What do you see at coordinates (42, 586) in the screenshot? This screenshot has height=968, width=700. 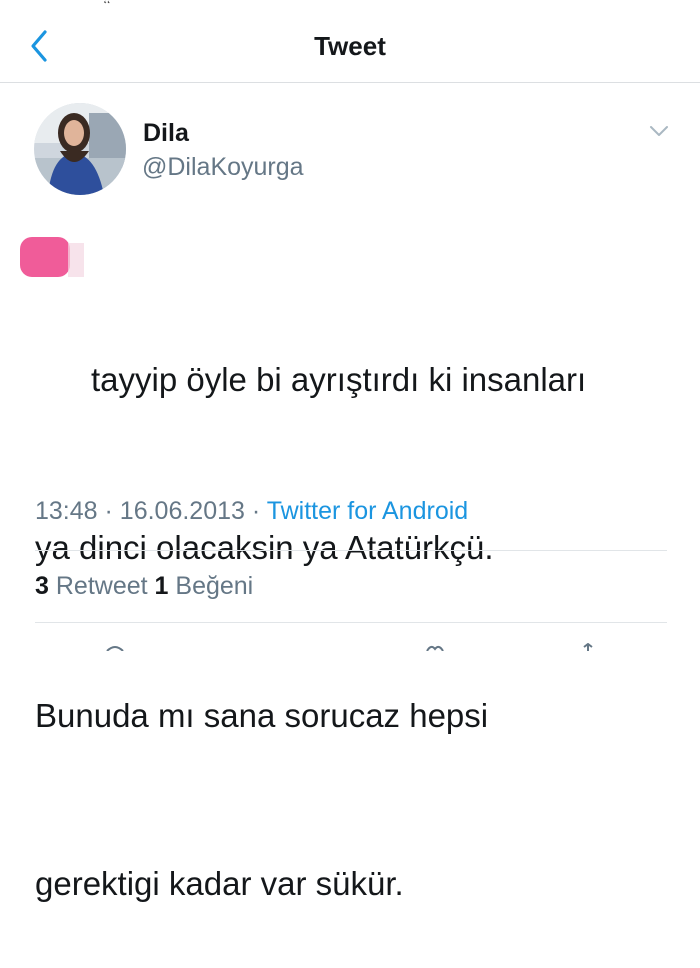 I see `retweet-count: 3` at bounding box center [42, 586].